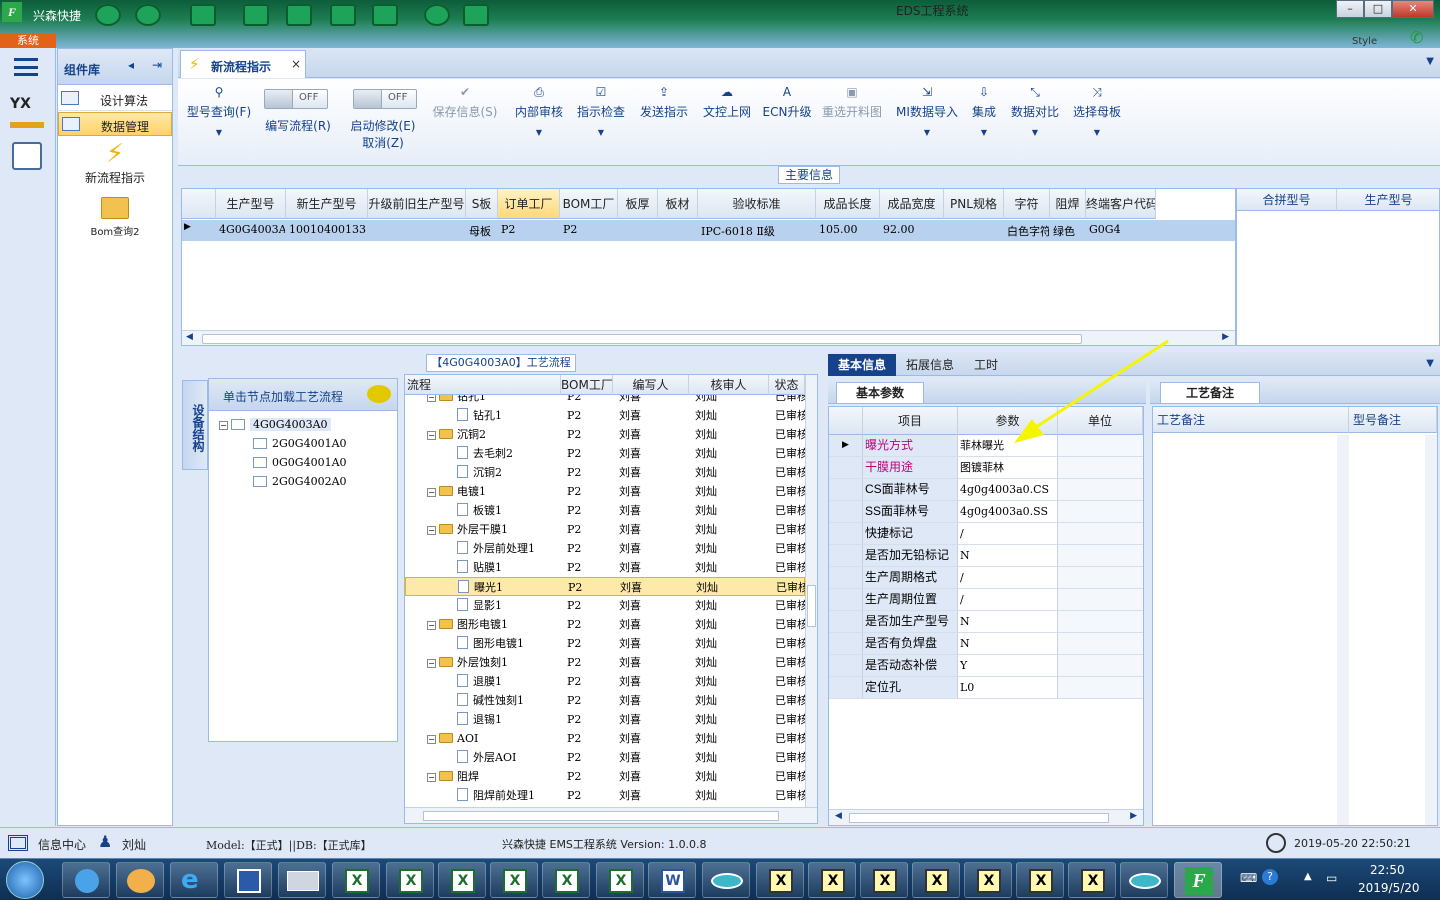  I want to click on taskbar-time: 22:50, so click(1387, 870).